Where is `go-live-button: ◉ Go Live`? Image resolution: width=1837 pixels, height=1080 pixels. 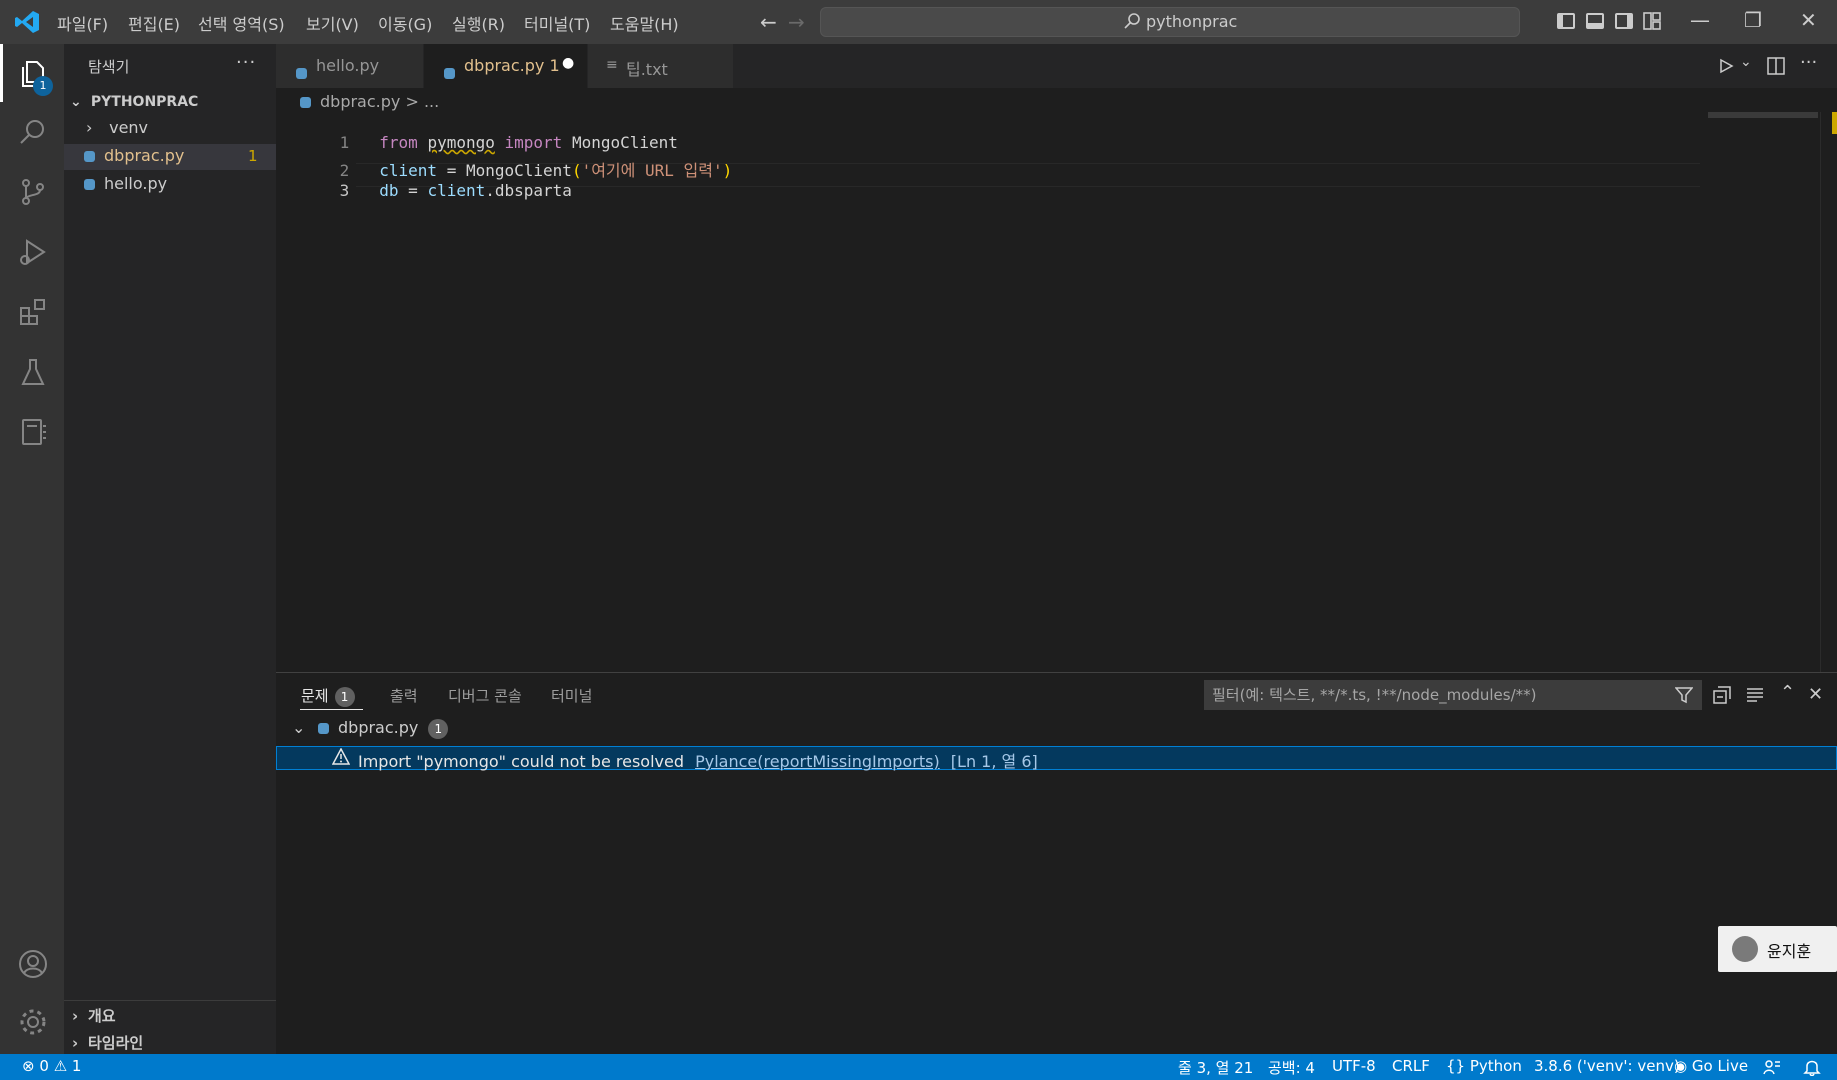 go-live-button: ◉ Go Live is located at coordinates (1711, 1066).